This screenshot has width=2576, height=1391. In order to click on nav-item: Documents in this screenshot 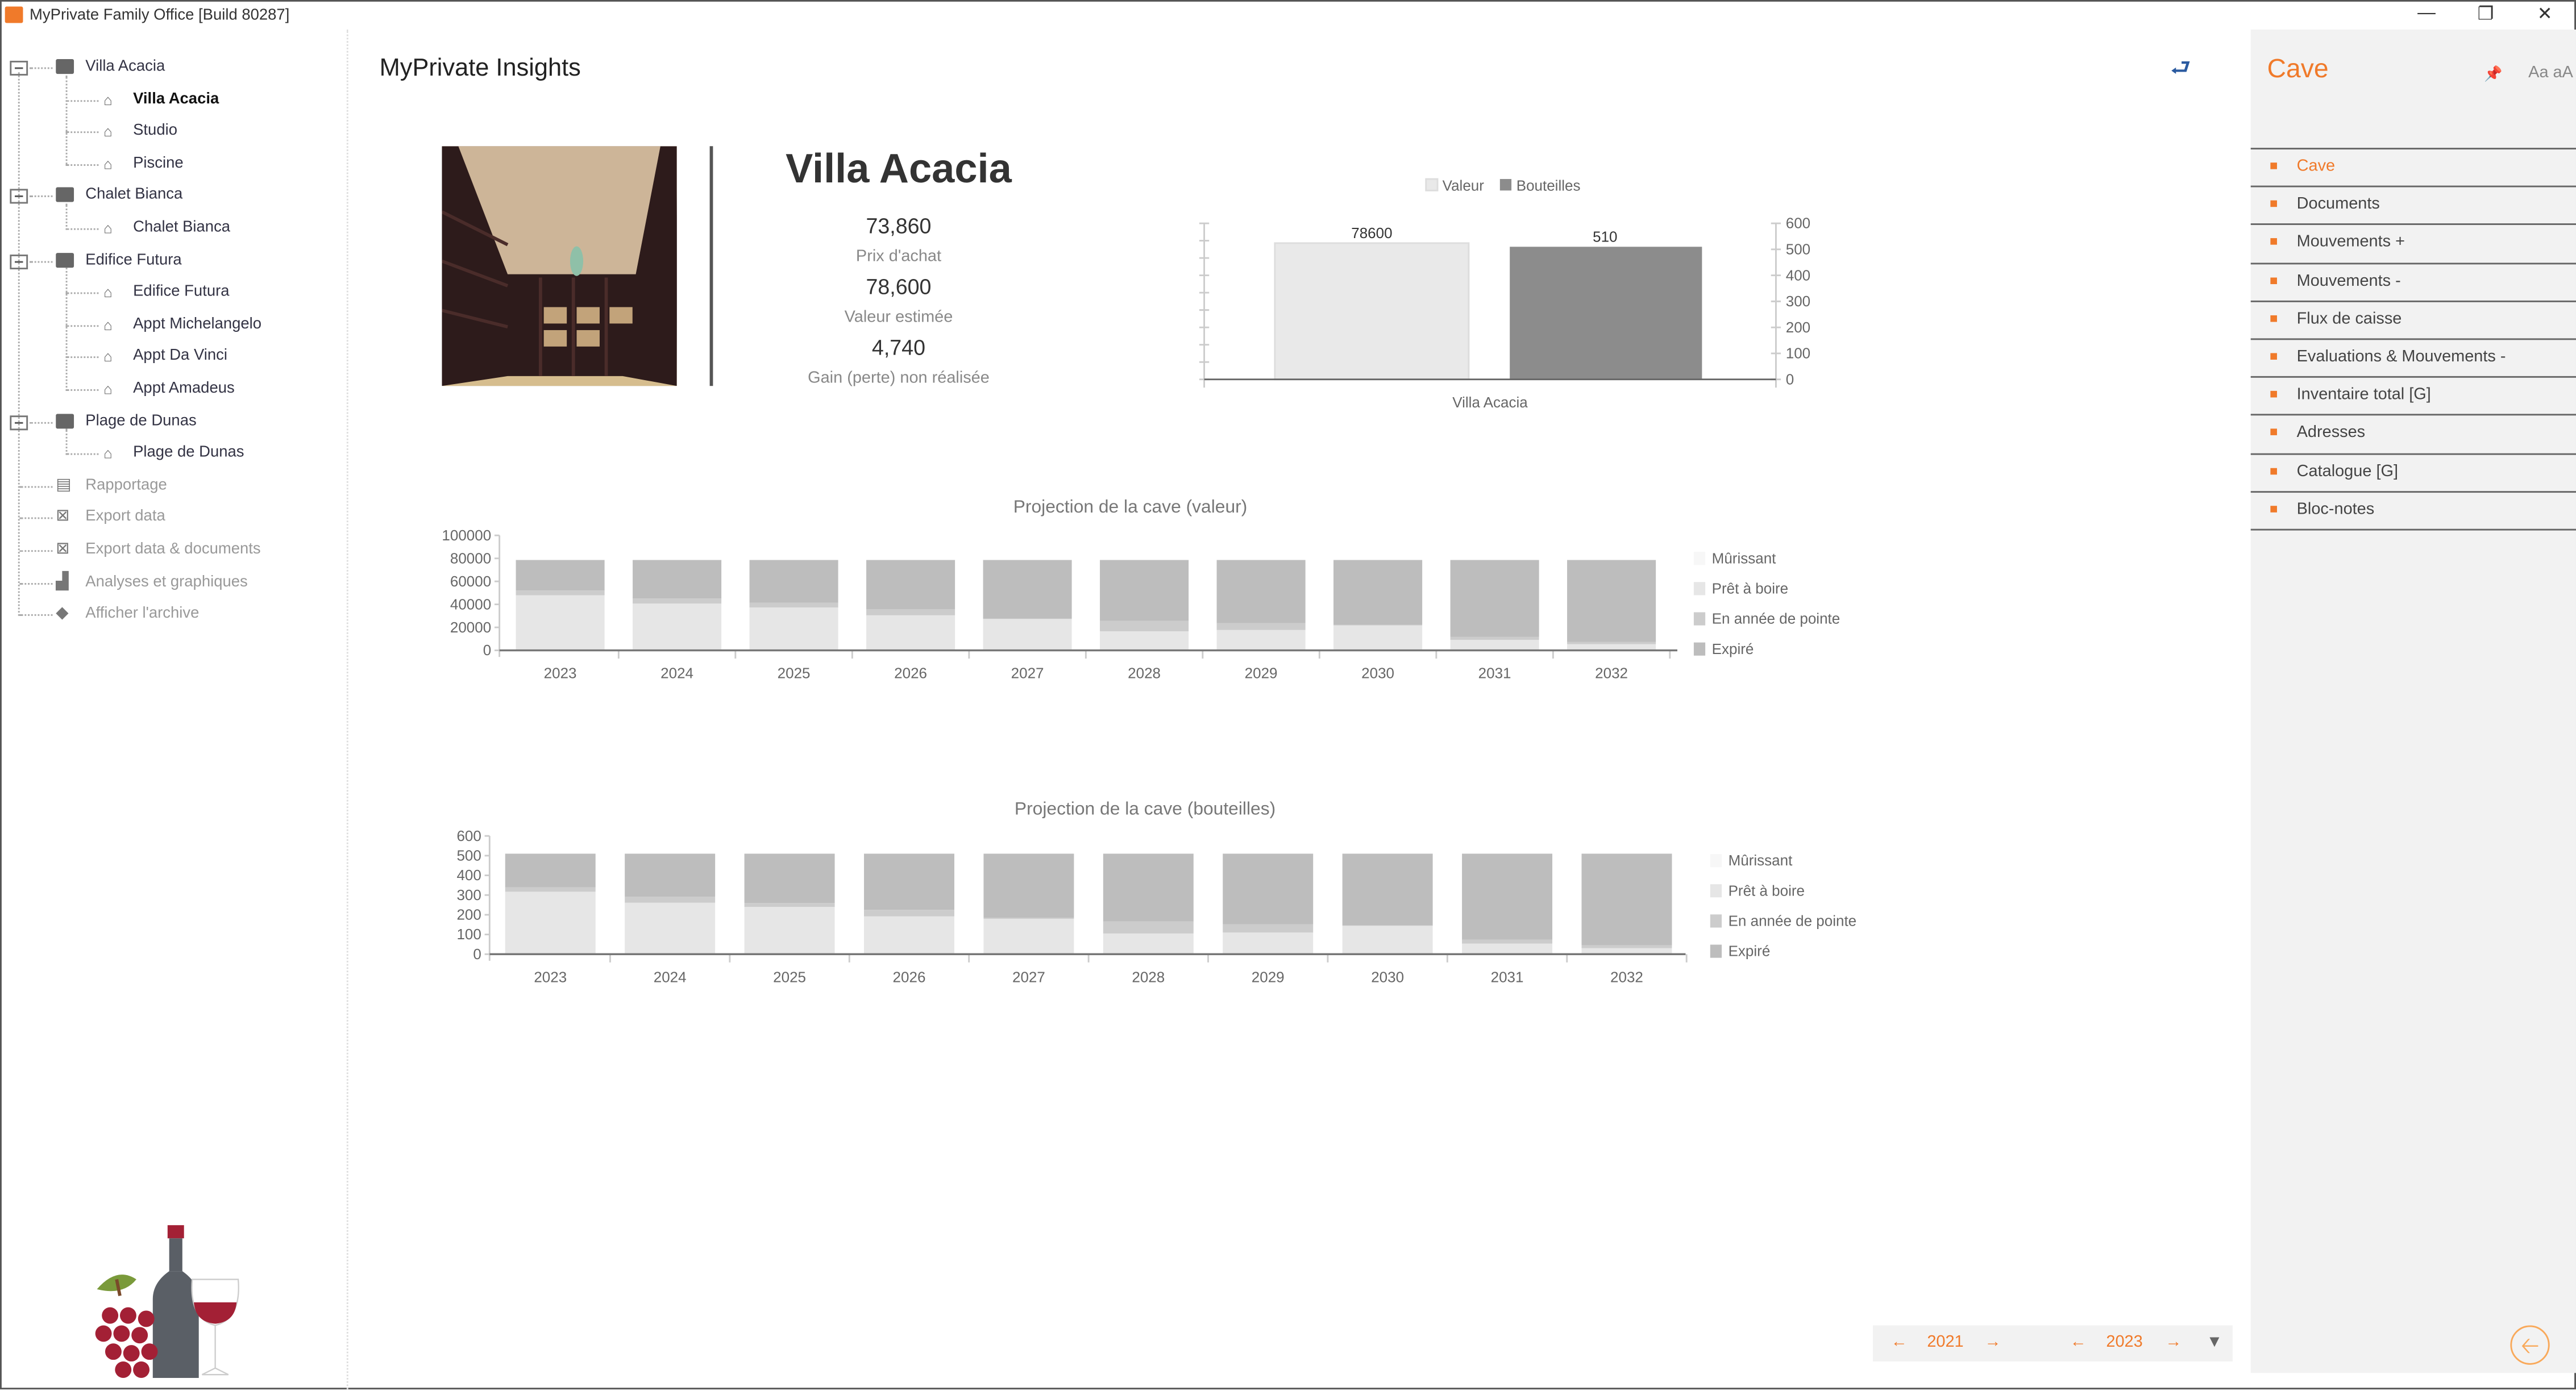, I will do `click(2413, 204)`.